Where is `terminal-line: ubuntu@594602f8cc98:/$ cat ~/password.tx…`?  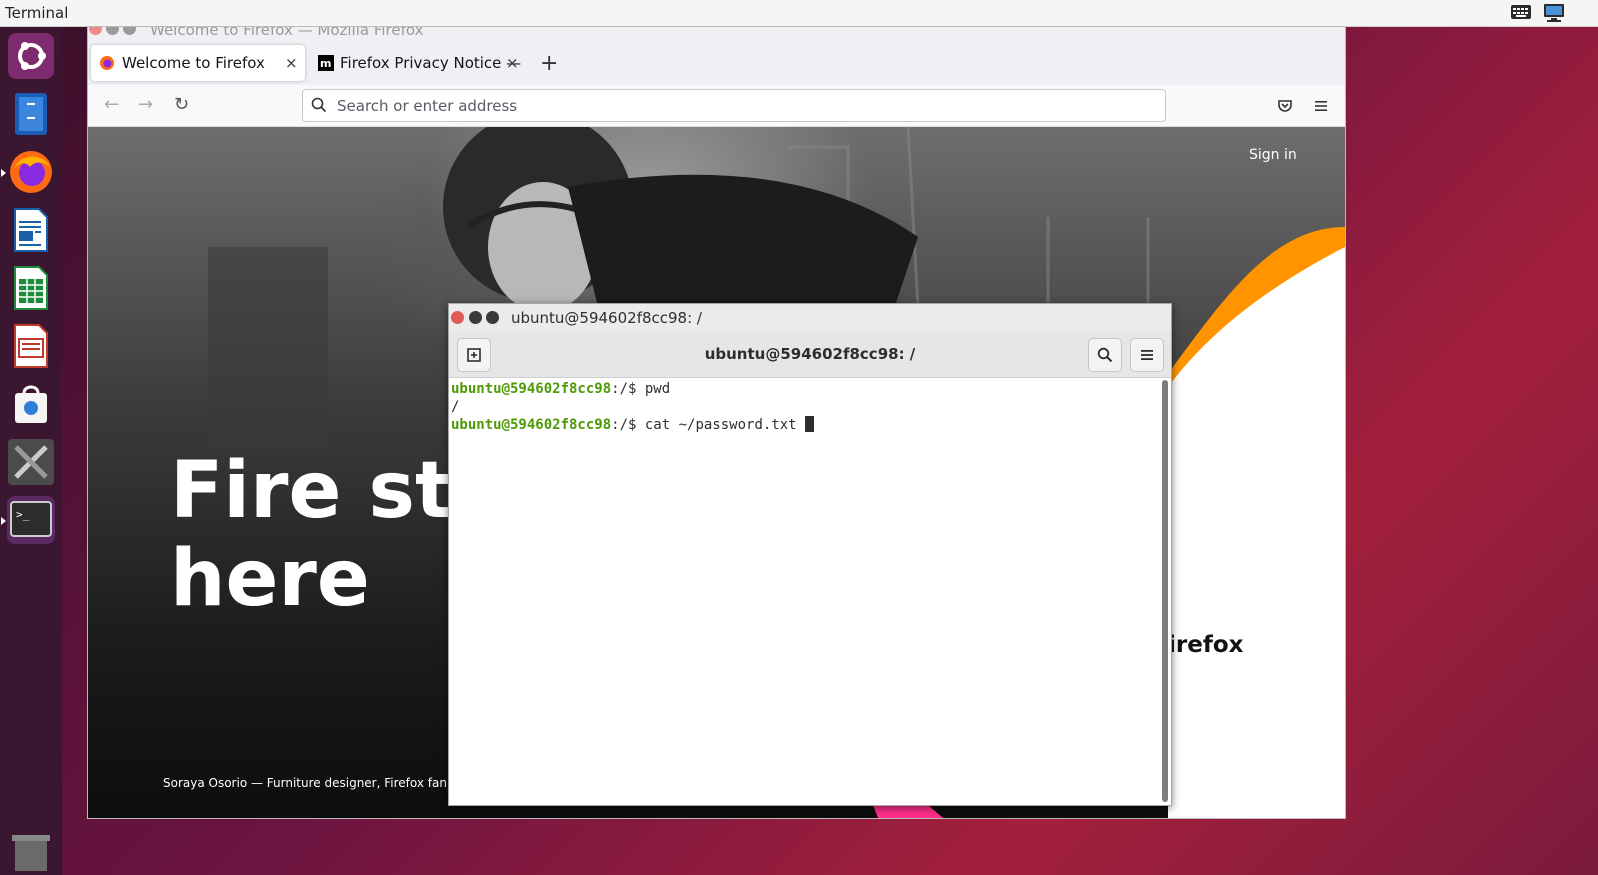 terminal-line: ubuntu@594602f8cc98:/$ cat ~/password.tx… is located at coordinates (805, 425).